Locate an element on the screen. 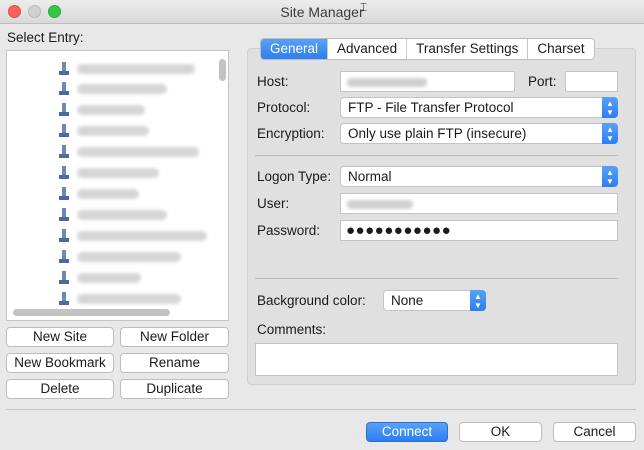 The width and height of the screenshot is (644, 450). user-input is located at coordinates (479, 203).